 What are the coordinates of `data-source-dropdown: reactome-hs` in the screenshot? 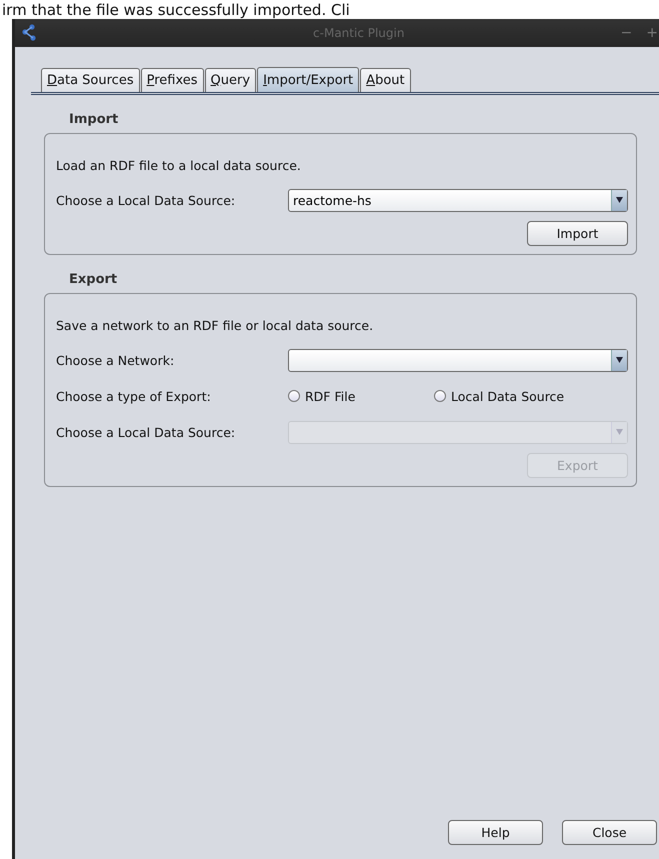 It's located at (458, 200).